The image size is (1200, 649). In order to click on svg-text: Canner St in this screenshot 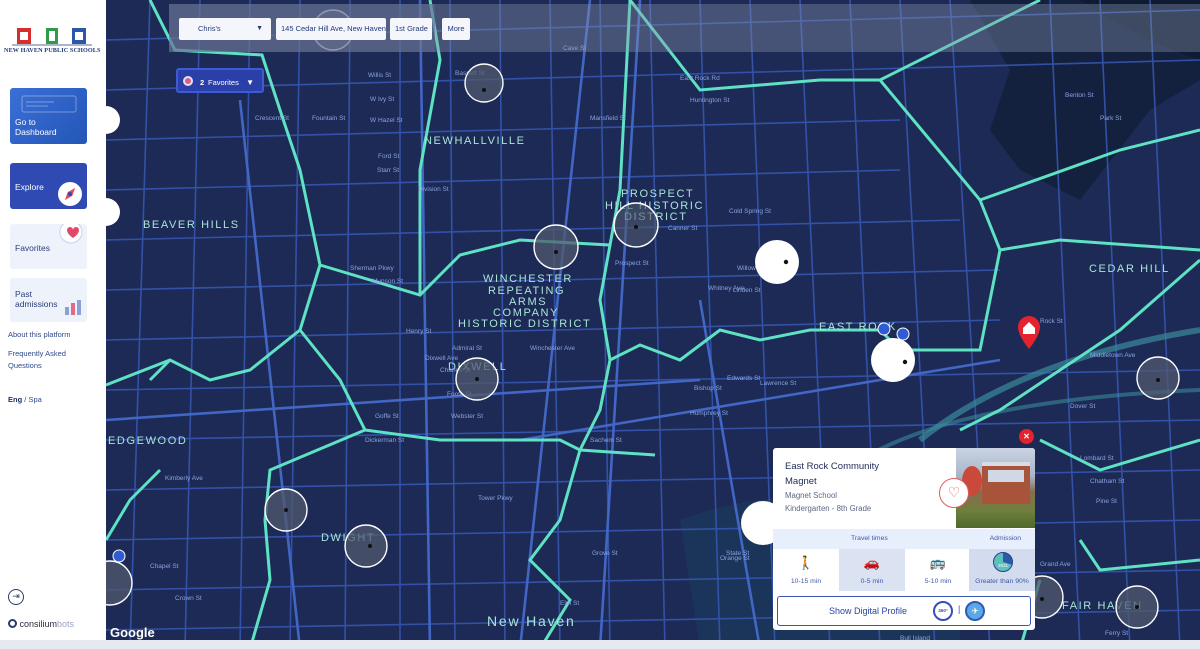, I will do `click(682, 228)`.